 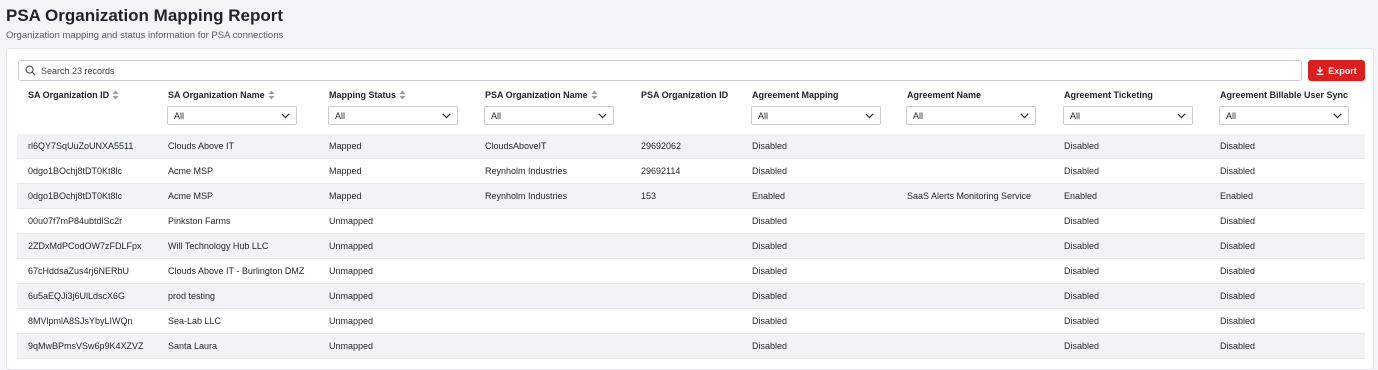 What do you see at coordinates (671, 70) in the screenshot?
I see `search-input` at bounding box center [671, 70].